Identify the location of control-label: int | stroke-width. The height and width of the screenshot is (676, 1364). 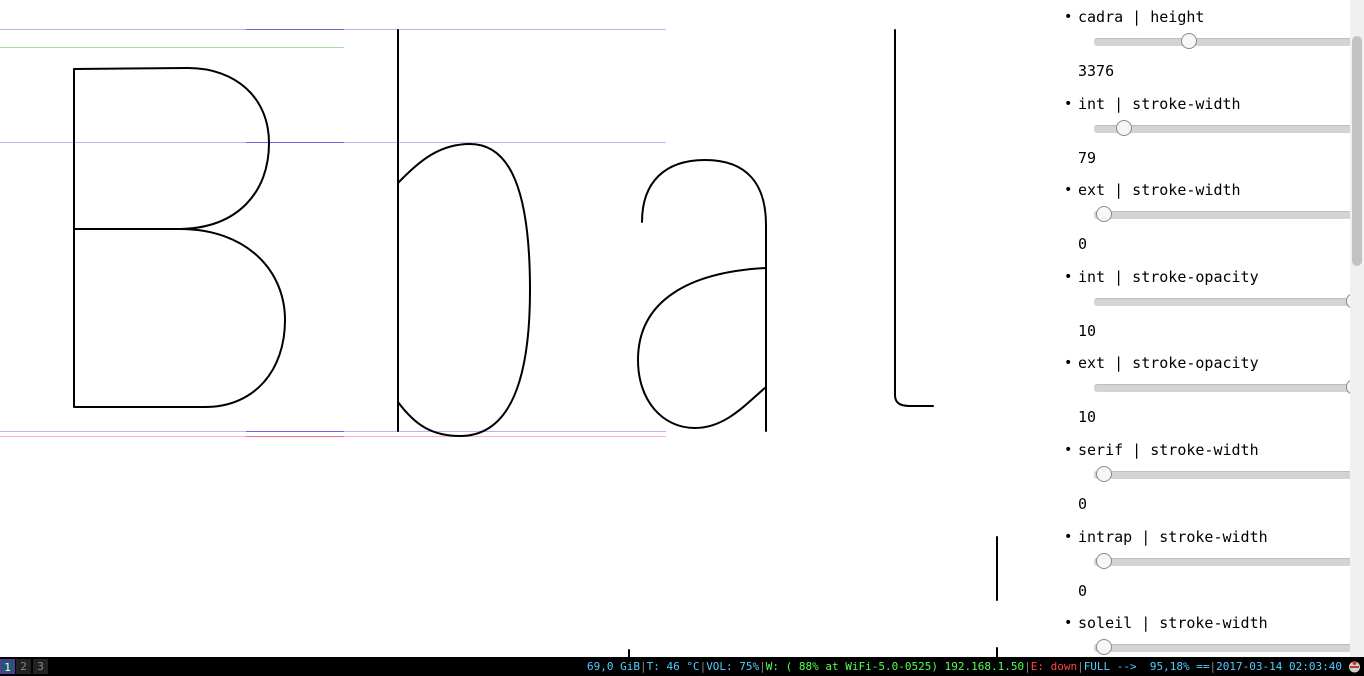
(1159, 103).